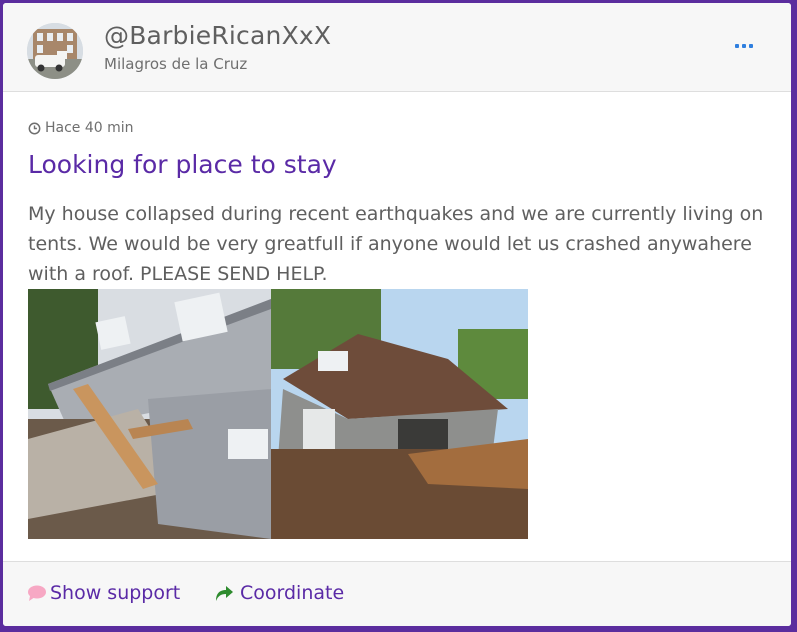 This screenshot has width=797, height=632. I want to click on user-avatar, so click(55, 51).